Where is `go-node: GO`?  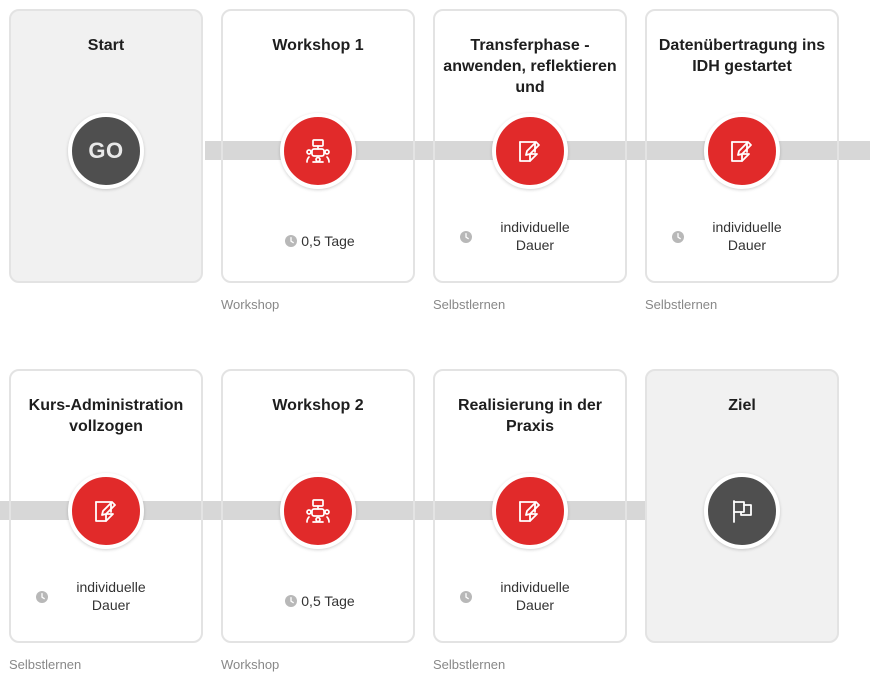
go-node: GO is located at coordinates (106, 151).